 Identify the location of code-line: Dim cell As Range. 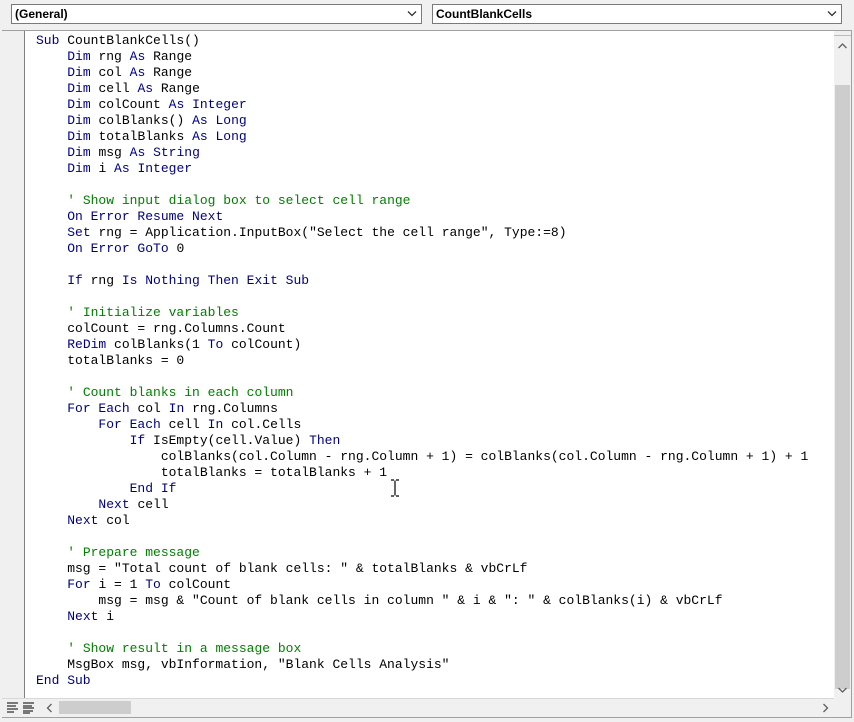
(433, 89).